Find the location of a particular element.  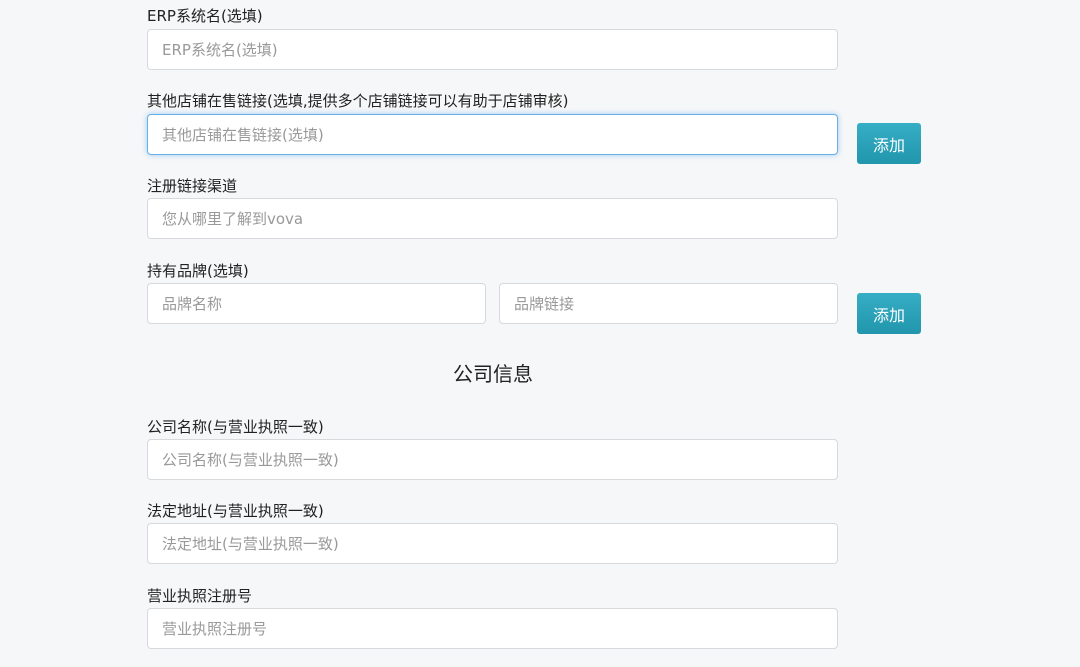

business-license-label: 营业执照注册号 is located at coordinates (200, 596).